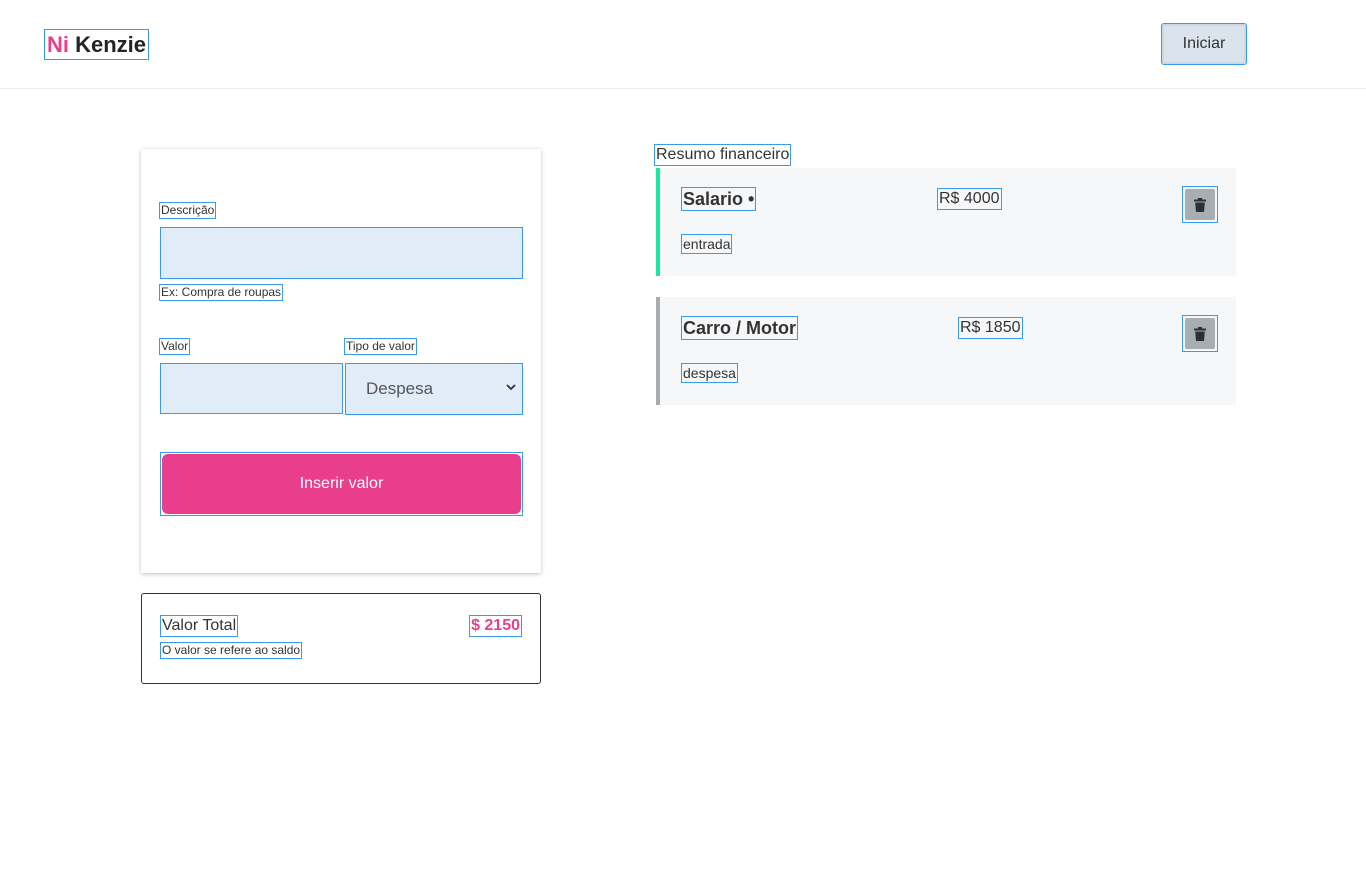 The image size is (1366, 886). What do you see at coordinates (990, 328) in the screenshot?
I see `entry-amount: R$ 1850` at bounding box center [990, 328].